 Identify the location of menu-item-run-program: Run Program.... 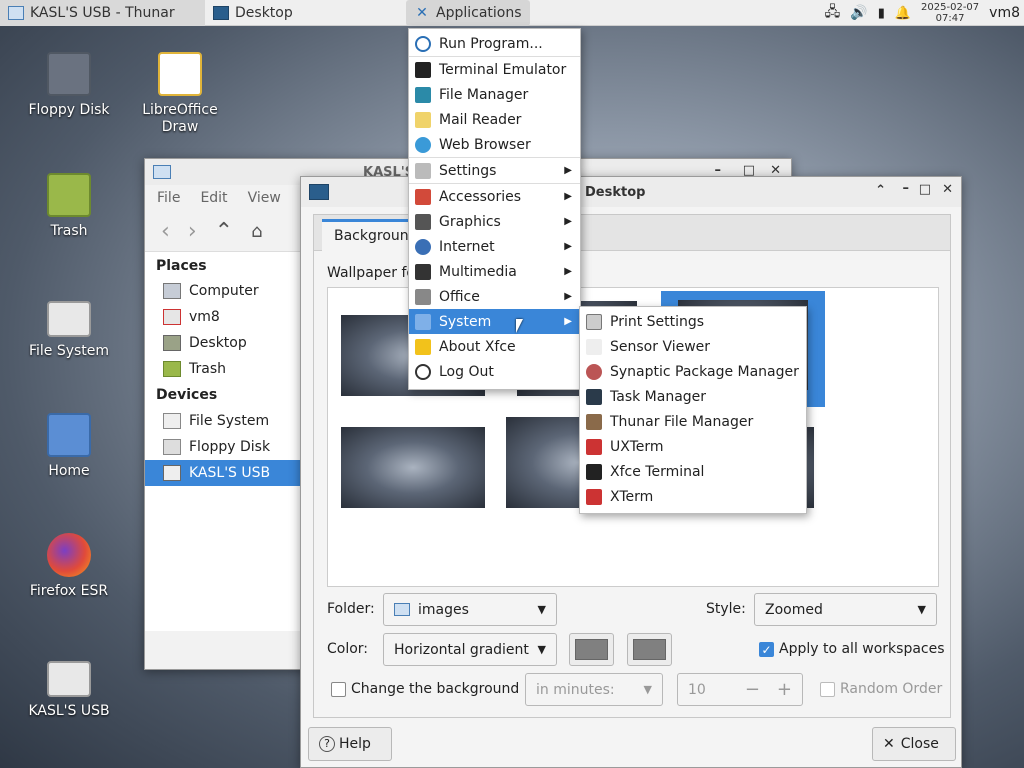
(494, 43).